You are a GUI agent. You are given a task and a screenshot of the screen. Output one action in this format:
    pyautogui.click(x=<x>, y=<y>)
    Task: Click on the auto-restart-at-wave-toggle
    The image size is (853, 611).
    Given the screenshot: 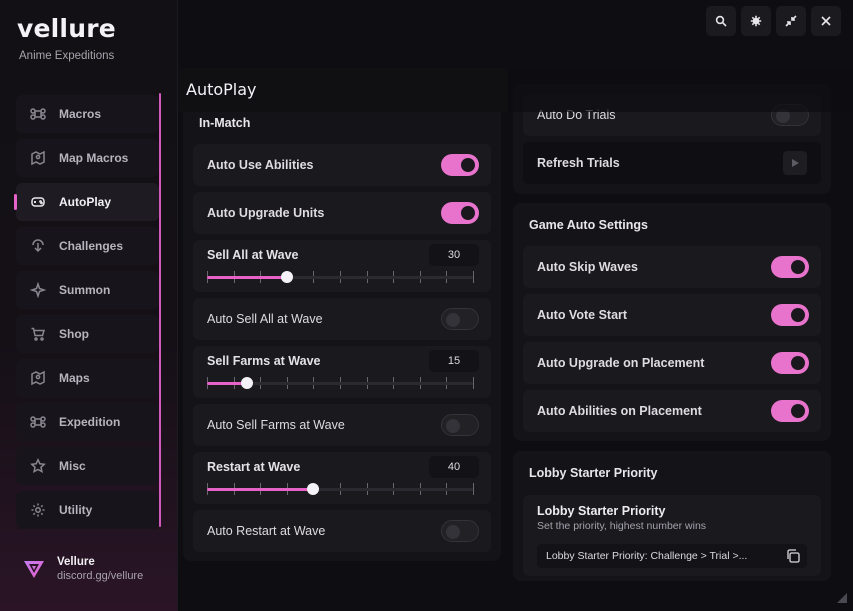 What is the action you would take?
    pyautogui.click(x=460, y=531)
    